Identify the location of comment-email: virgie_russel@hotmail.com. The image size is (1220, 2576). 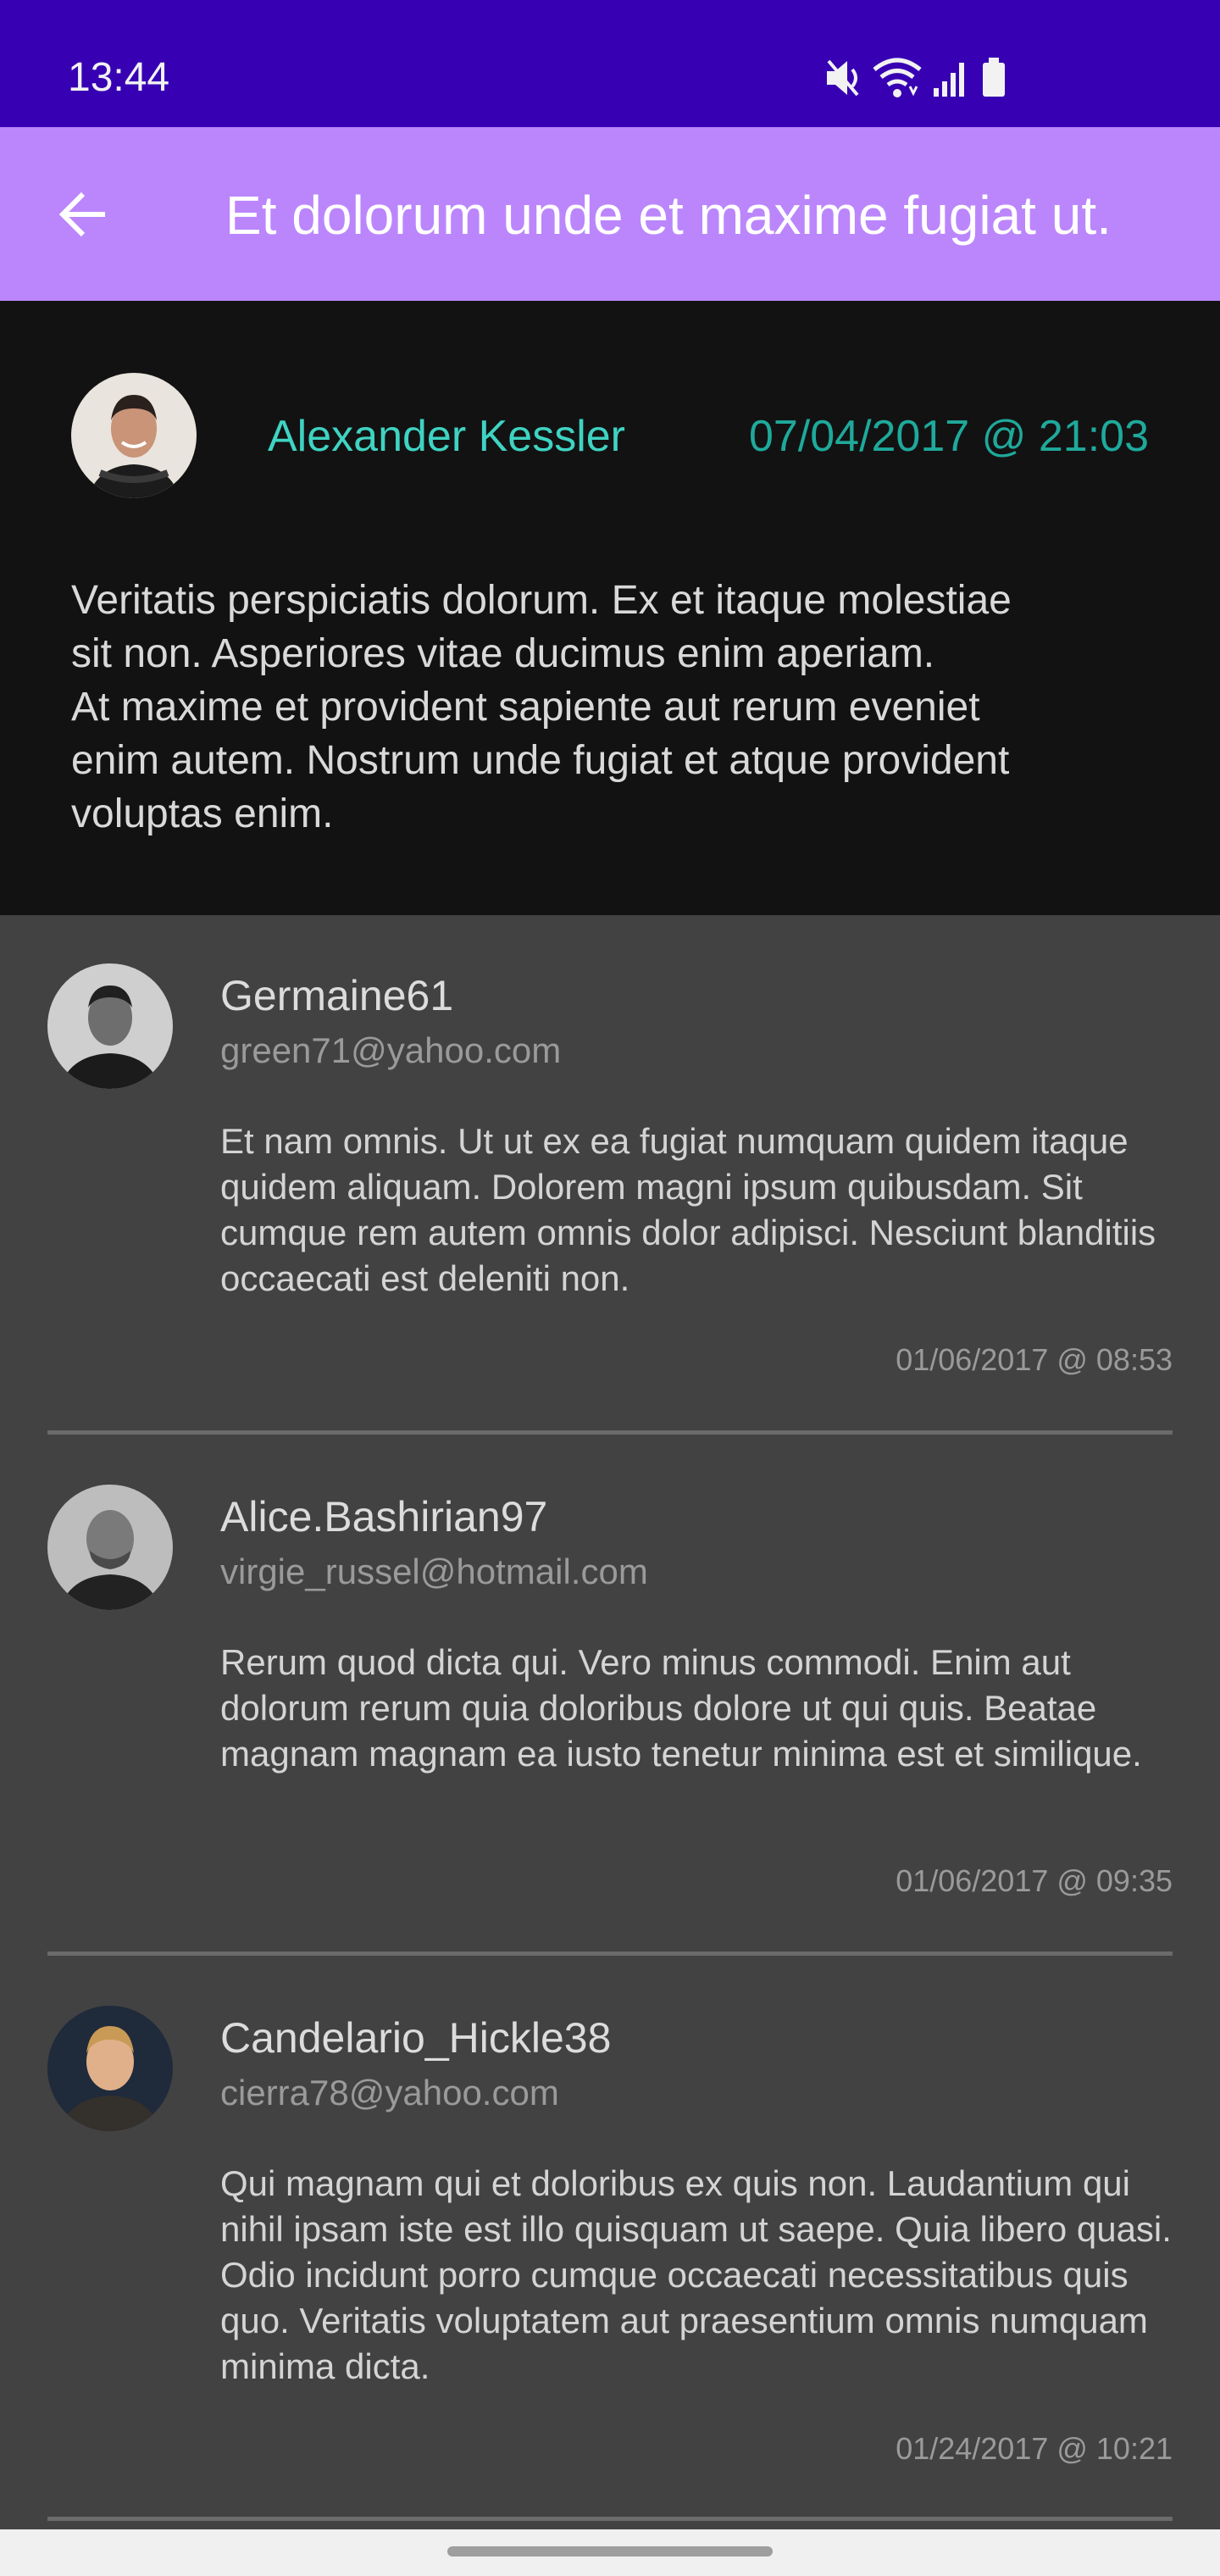
(434, 1571).